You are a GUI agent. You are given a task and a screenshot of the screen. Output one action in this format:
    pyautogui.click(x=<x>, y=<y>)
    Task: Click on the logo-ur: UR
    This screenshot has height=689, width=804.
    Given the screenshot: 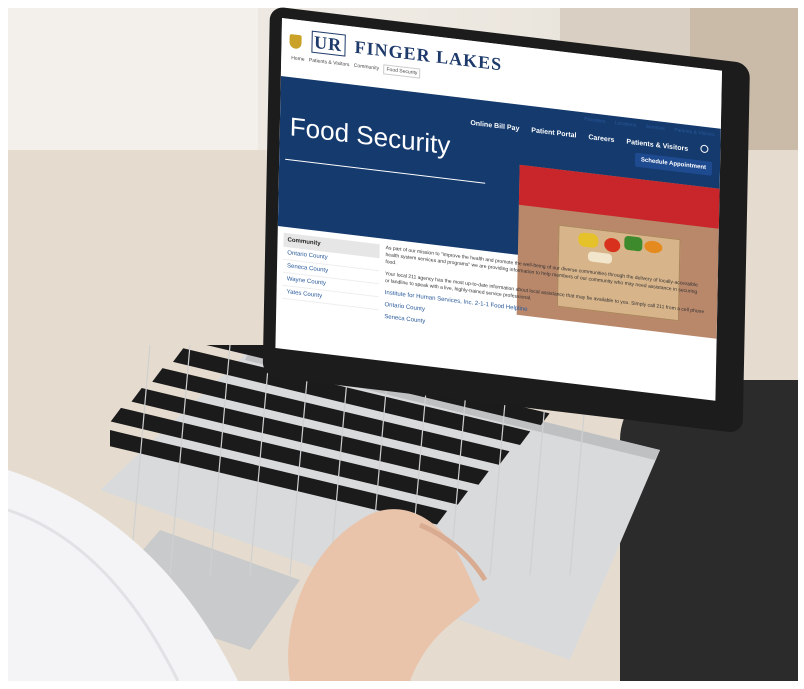 What is the action you would take?
    pyautogui.click(x=328, y=43)
    